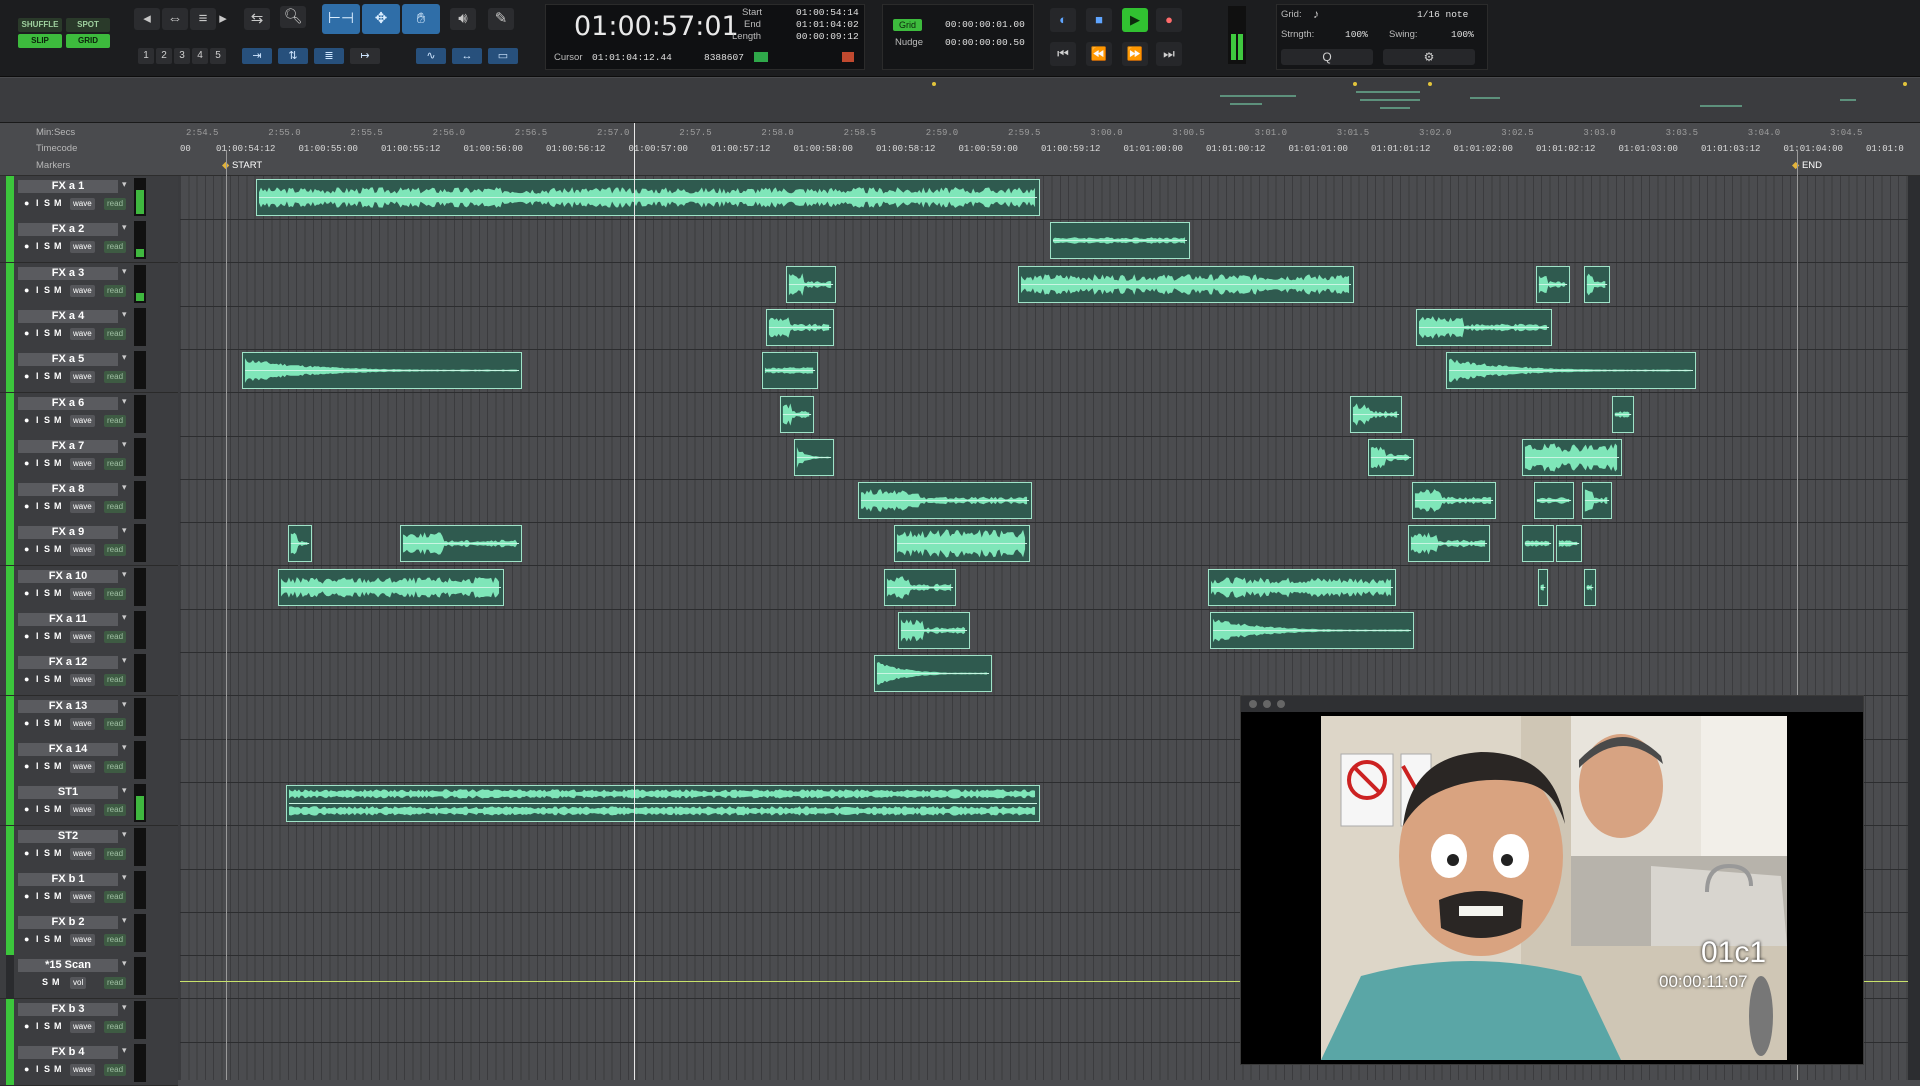 The height and width of the screenshot is (1086, 1920). What do you see at coordinates (68, 1009) in the screenshot?
I see `track-name: FX b 3` at bounding box center [68, 1009].